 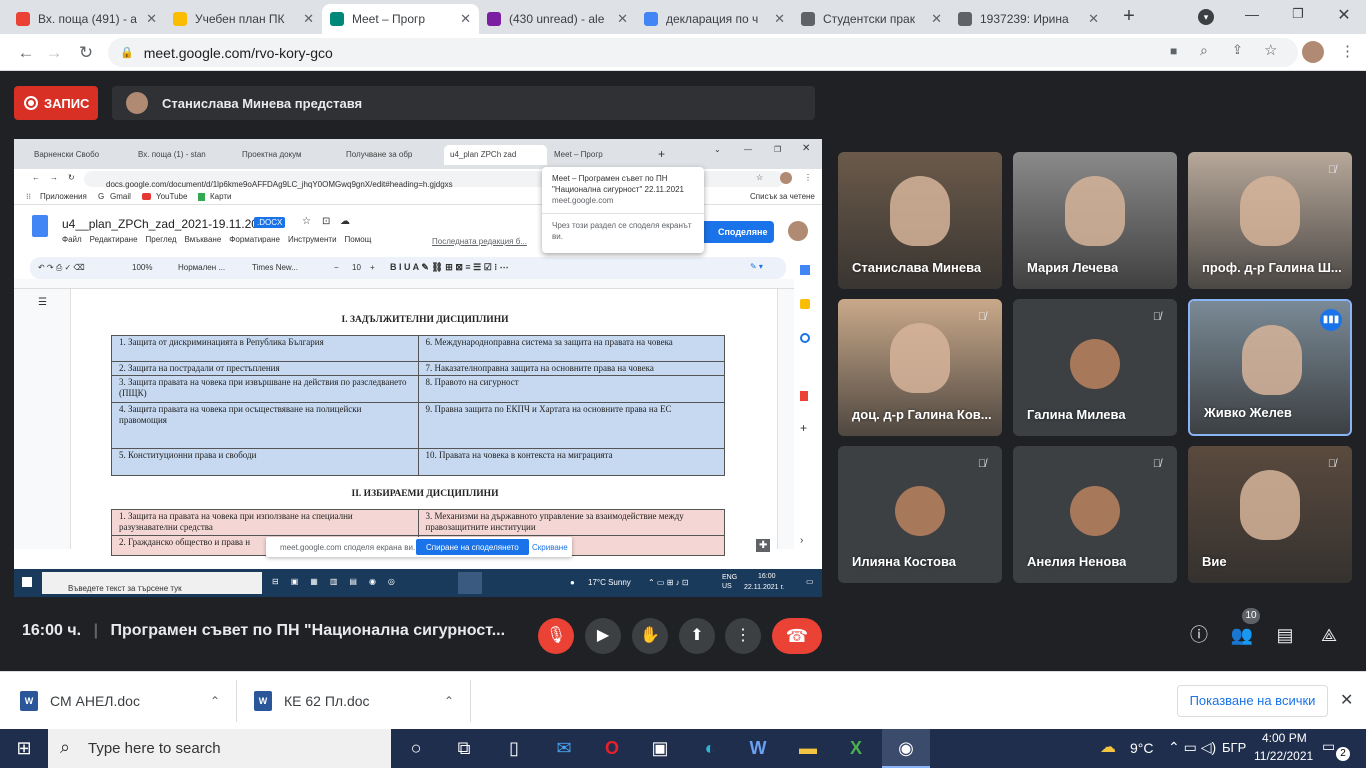 I want to click on camera-icon: ■, so click(x=1178, y=52).